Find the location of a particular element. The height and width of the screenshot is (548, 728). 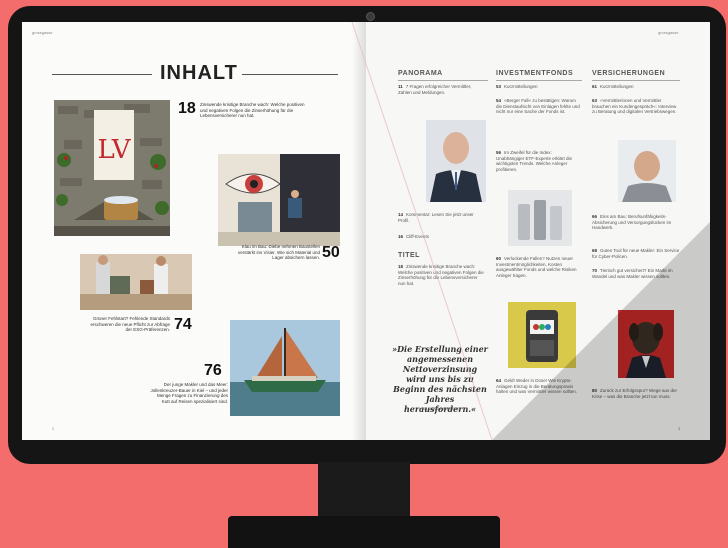

entry-number-18: 18 is located at coordinates (187, 108).